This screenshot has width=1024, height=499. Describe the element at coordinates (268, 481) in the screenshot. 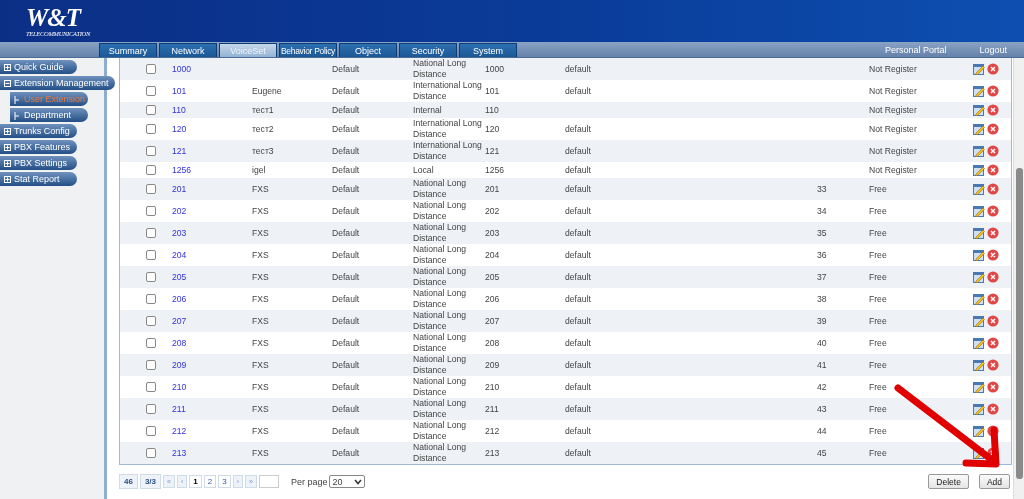

I see `page-input-field` at that location.